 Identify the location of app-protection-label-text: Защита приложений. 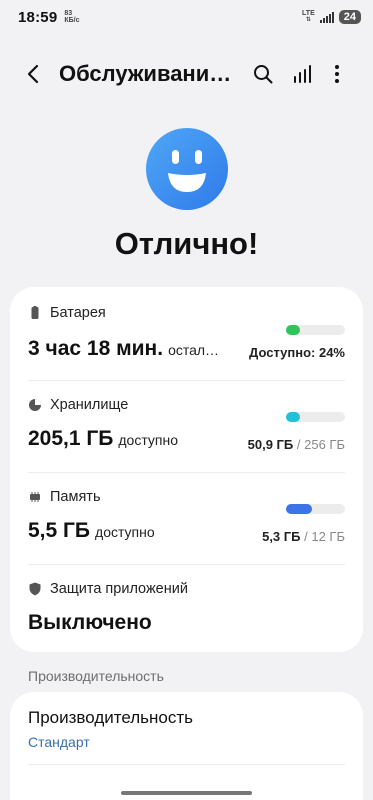
(119, 589).